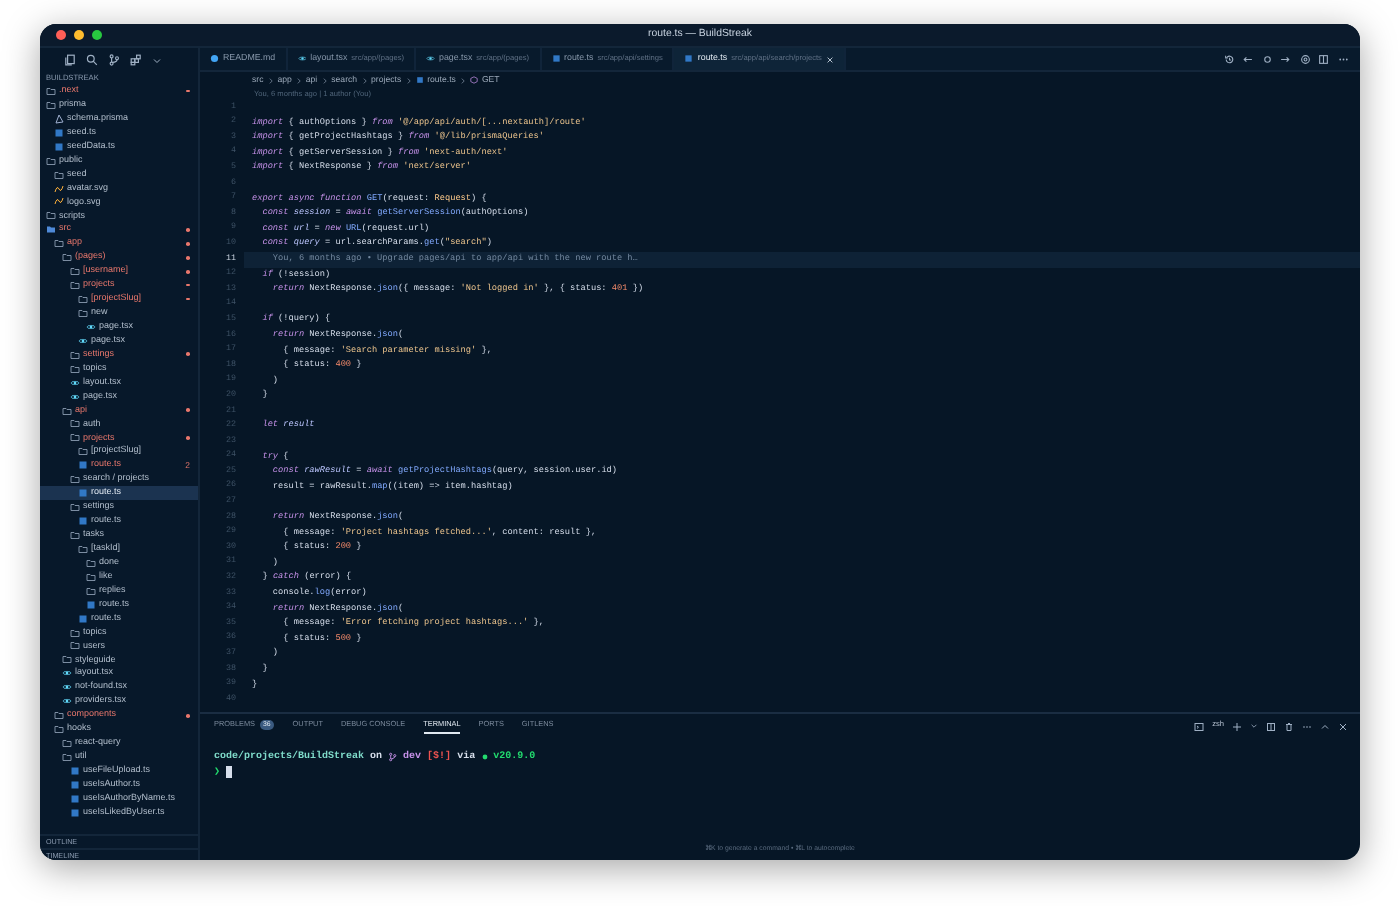 Image resolution: width=1400 pixels, height=906 pixels. I want to click on plus-icon, so click(1237, 726).